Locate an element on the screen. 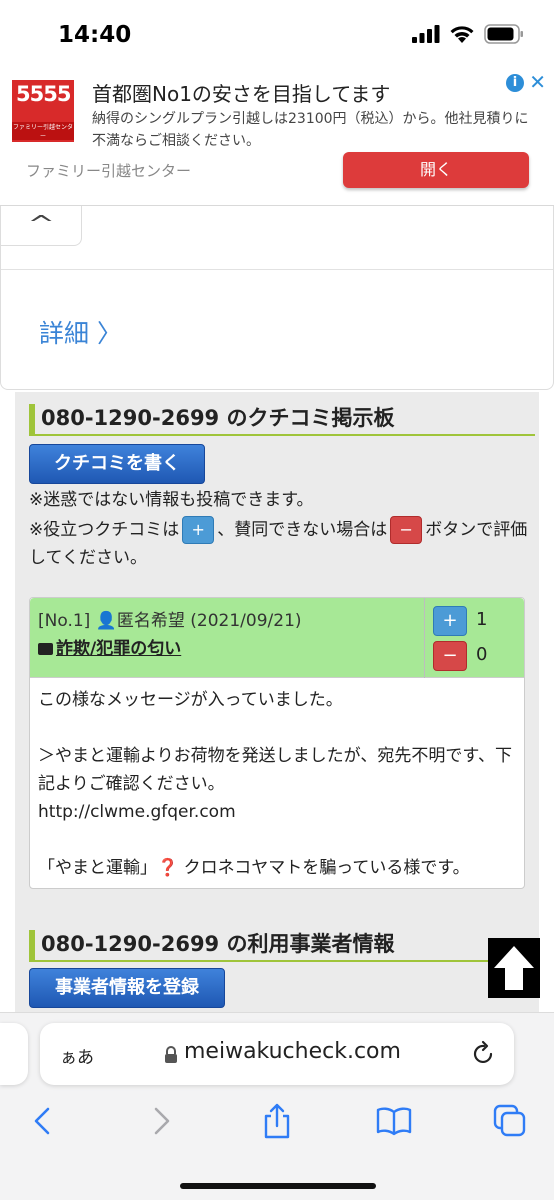  ad-title: 首都圏No1の安さを目指してます is located at coordinates (241, 92).